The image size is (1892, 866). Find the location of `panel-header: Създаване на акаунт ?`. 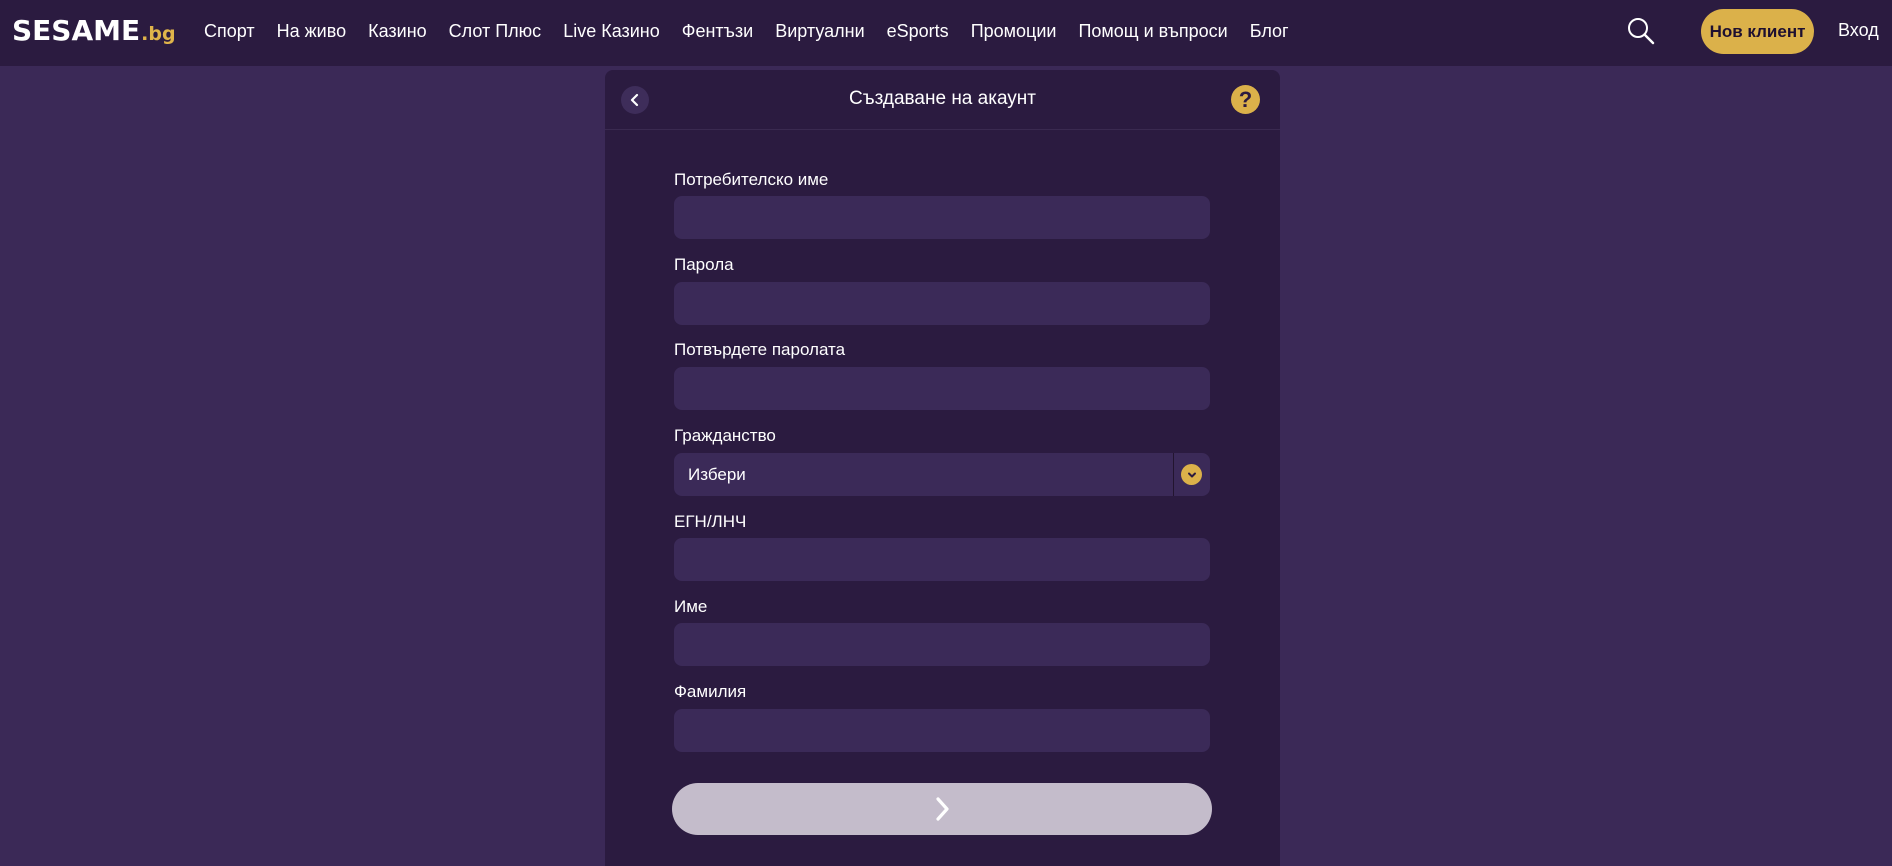

panel-header: Създаване на акаунт ? is located at coordinates (942, 100).